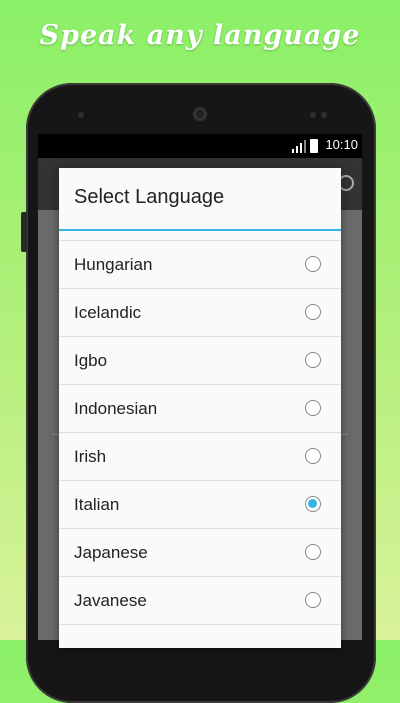 The height and width of the screenshot is (703, 400). What do you see at coordinates (313, 504) in the screenshot?
I see `radio-button-selected` at bounding box center [313, 504].